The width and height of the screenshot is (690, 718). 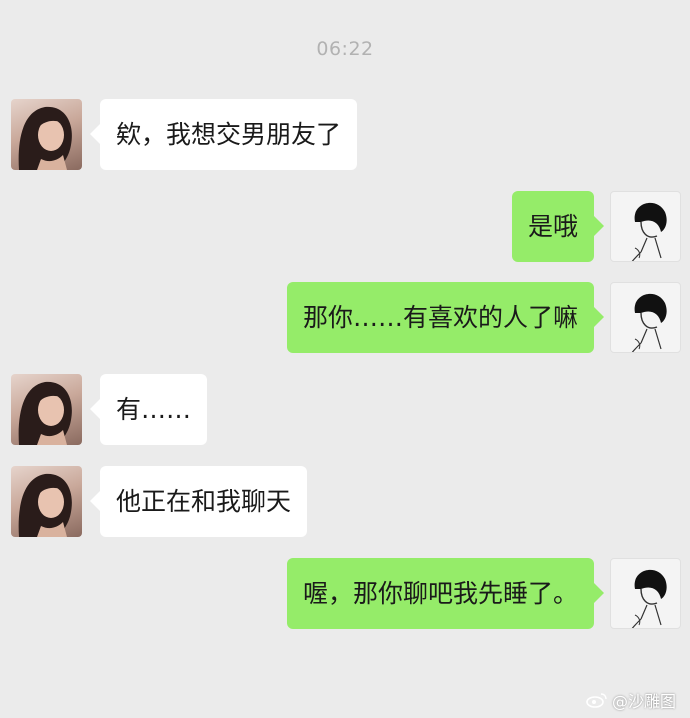 I want to click on message-bubble: 是哦, so click(x=558, y=226).